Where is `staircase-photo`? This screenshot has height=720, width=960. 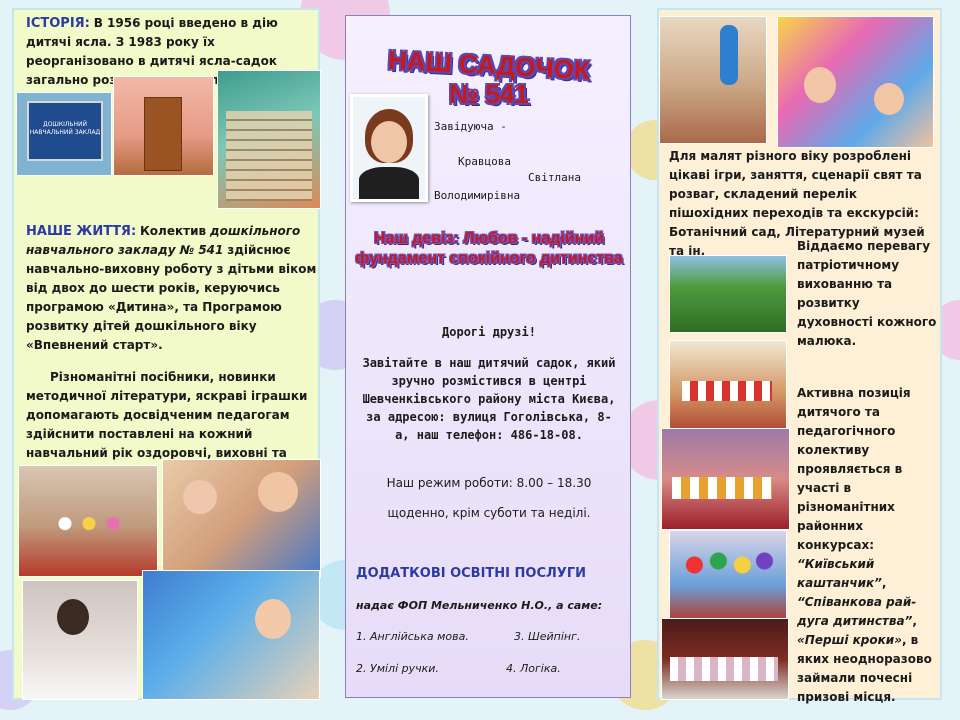
staircase-photo is located at coordinates (269, 139).